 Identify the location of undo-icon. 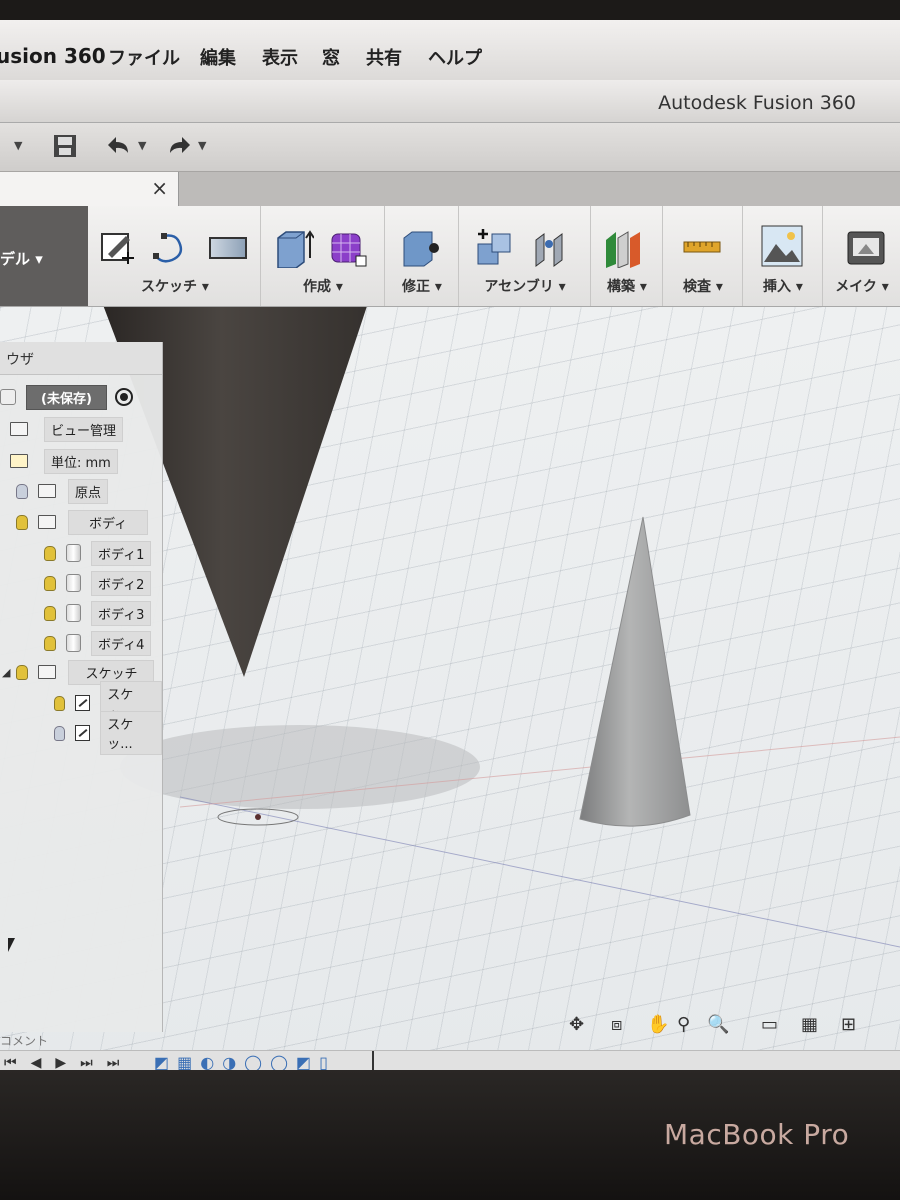
(118, 148).